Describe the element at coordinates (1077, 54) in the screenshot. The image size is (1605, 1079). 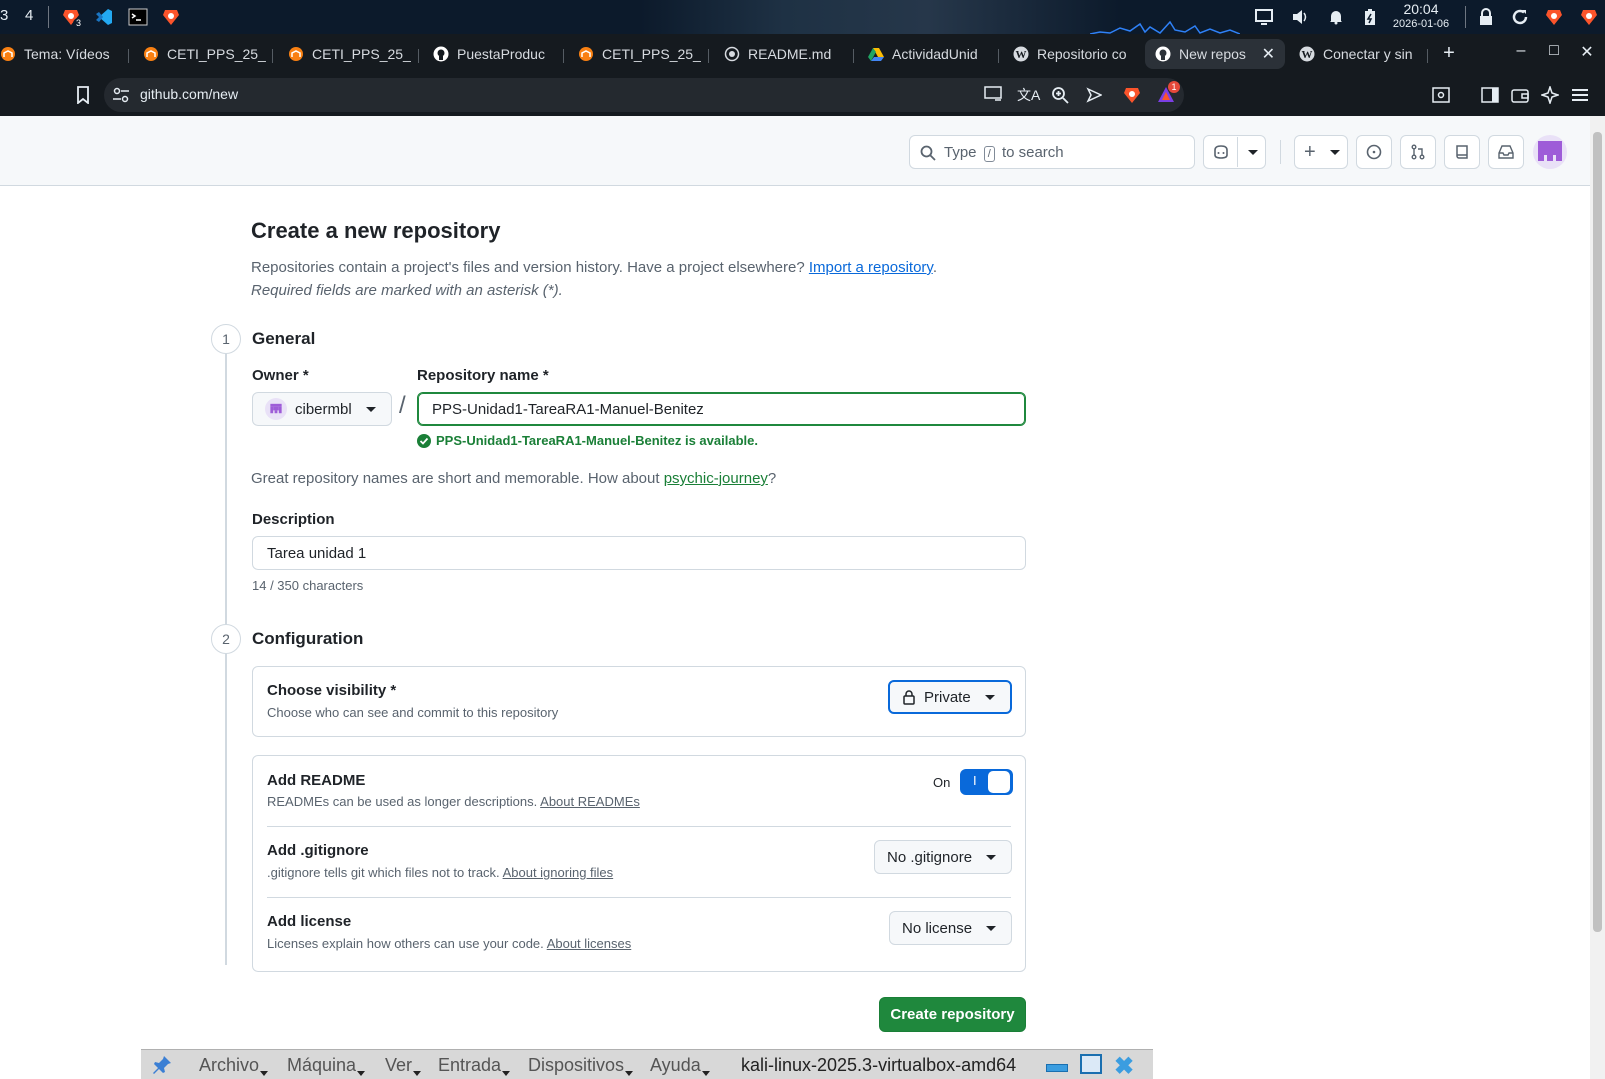
I see `tab-7: W Repositorio co` at that location.